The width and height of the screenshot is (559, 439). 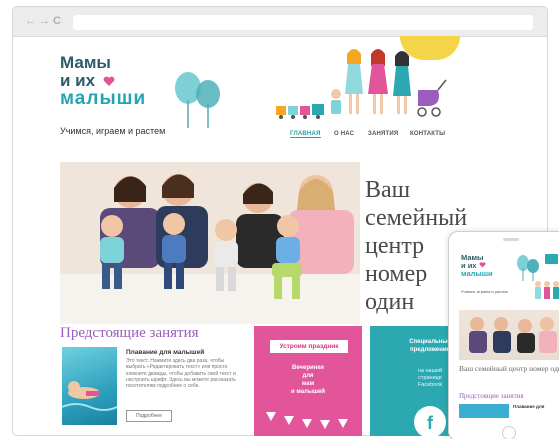 I want to click on tablet-lesson-title: Плавание для, so click(x=529, y=406).